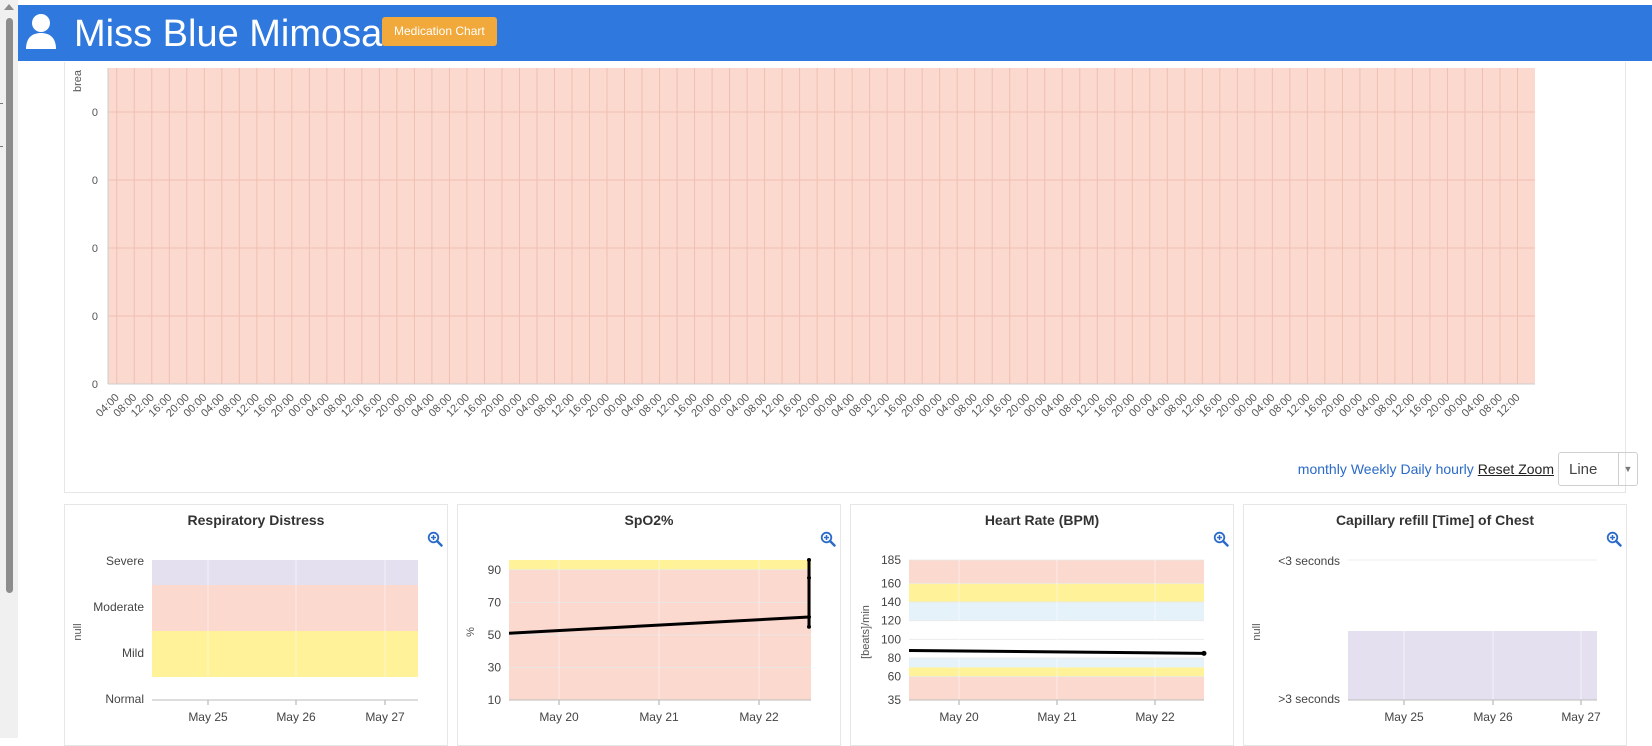 Image resolution: width=1652 pixels, height=746 pixels. What do you see at coordinates (1322, 469) in the screenshot?
I see `monthly-link: monthly` at bounding box center [1322, 469].